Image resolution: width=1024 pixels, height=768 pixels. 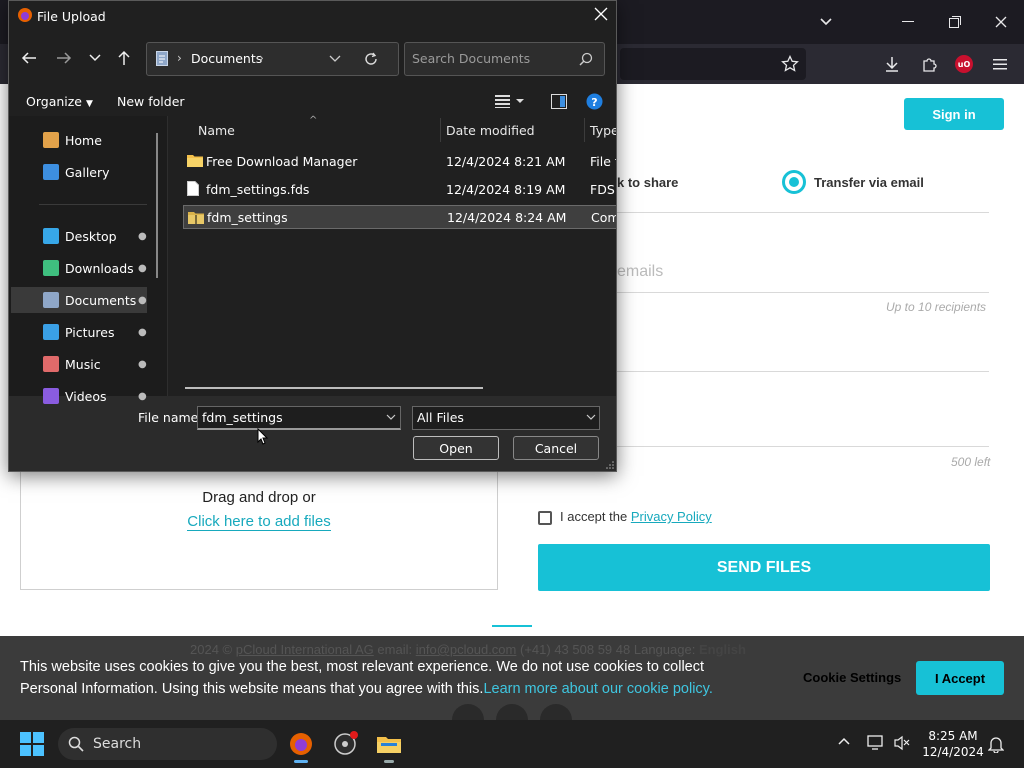 What do you see at coordinates (876, 742) in the screenshot?
I see `network-icon` at bounding box center [876, 742].